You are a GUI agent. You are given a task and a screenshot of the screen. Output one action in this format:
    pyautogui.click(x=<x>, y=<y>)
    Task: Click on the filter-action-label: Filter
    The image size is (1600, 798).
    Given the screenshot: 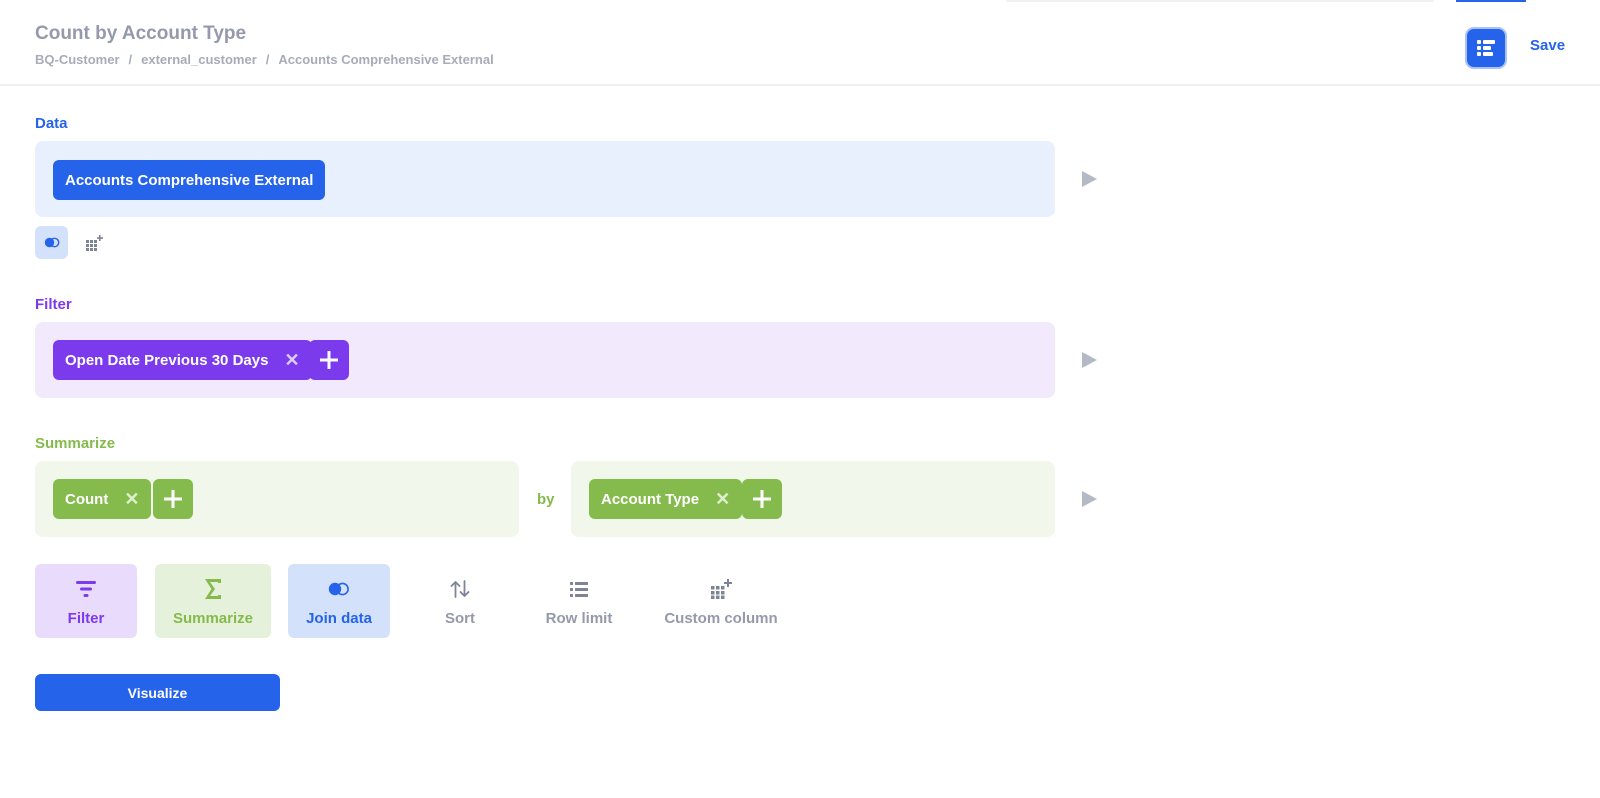 What is the action you would take?
    pyautogui.click(x=86, y=618)
    